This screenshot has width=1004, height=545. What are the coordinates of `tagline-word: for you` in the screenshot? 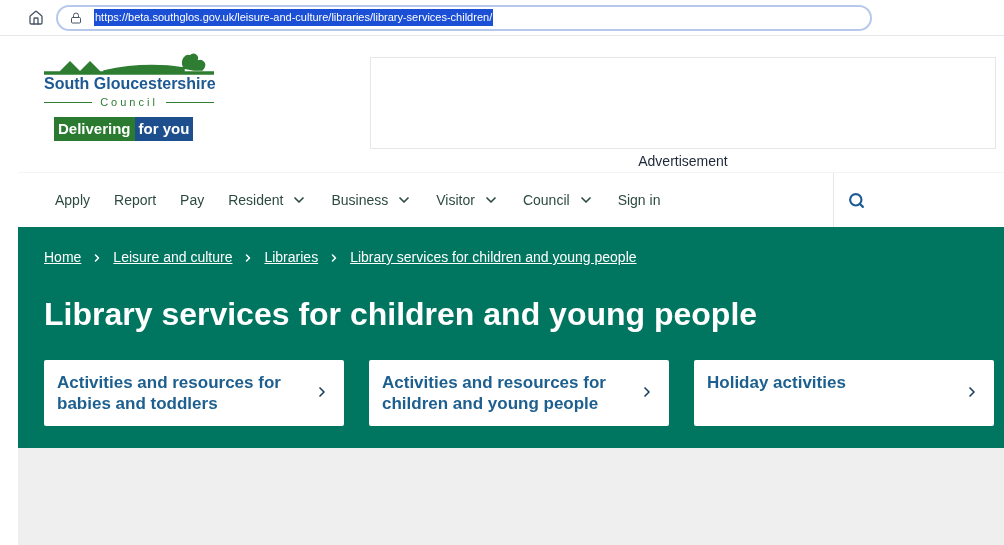 It's located at (164, 128).